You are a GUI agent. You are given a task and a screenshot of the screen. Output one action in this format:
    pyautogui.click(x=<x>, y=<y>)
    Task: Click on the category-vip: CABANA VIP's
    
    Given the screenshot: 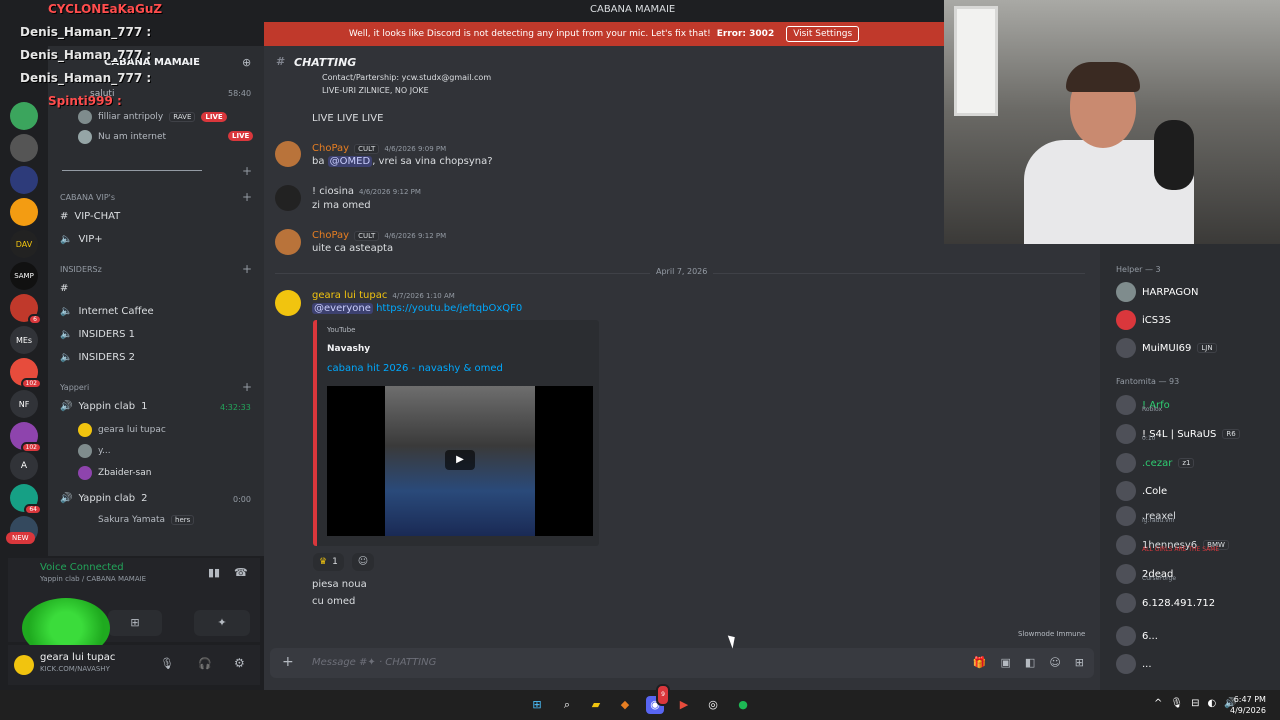 What is the action you would take?
    pyautogui.click(x=87, y=197)
    